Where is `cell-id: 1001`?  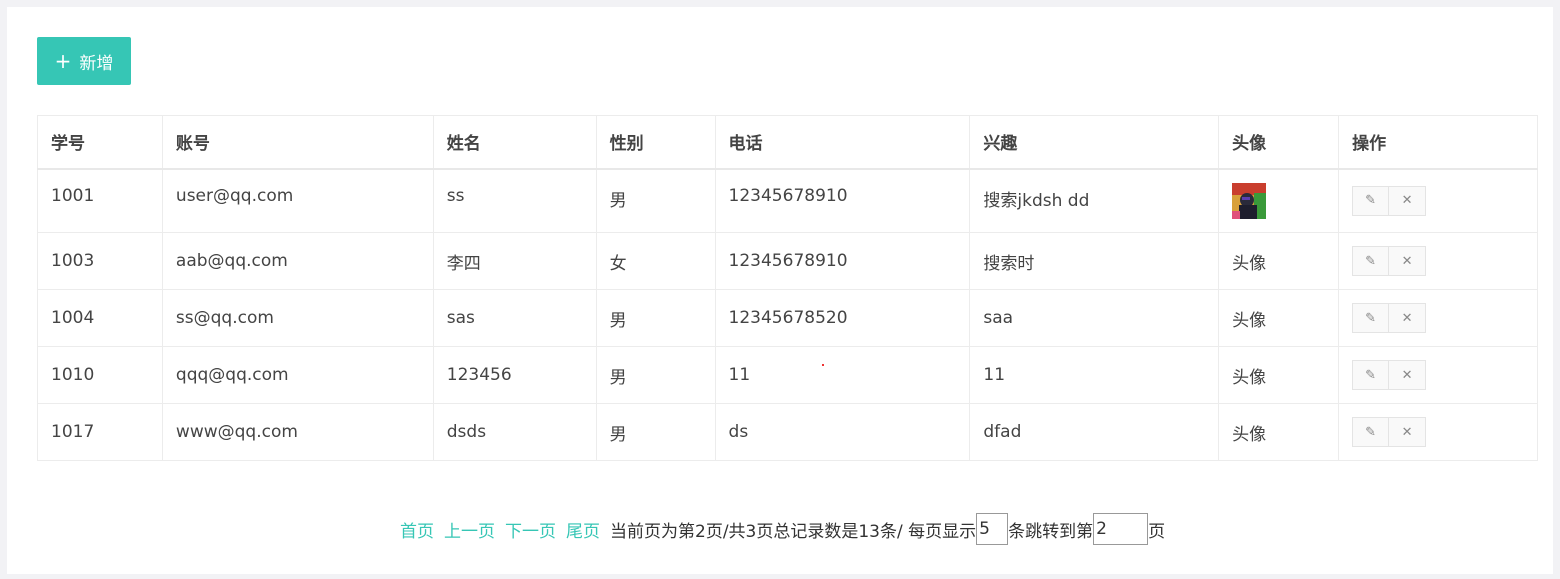 cell-id: 1001 is located at coordinates (100, 200).